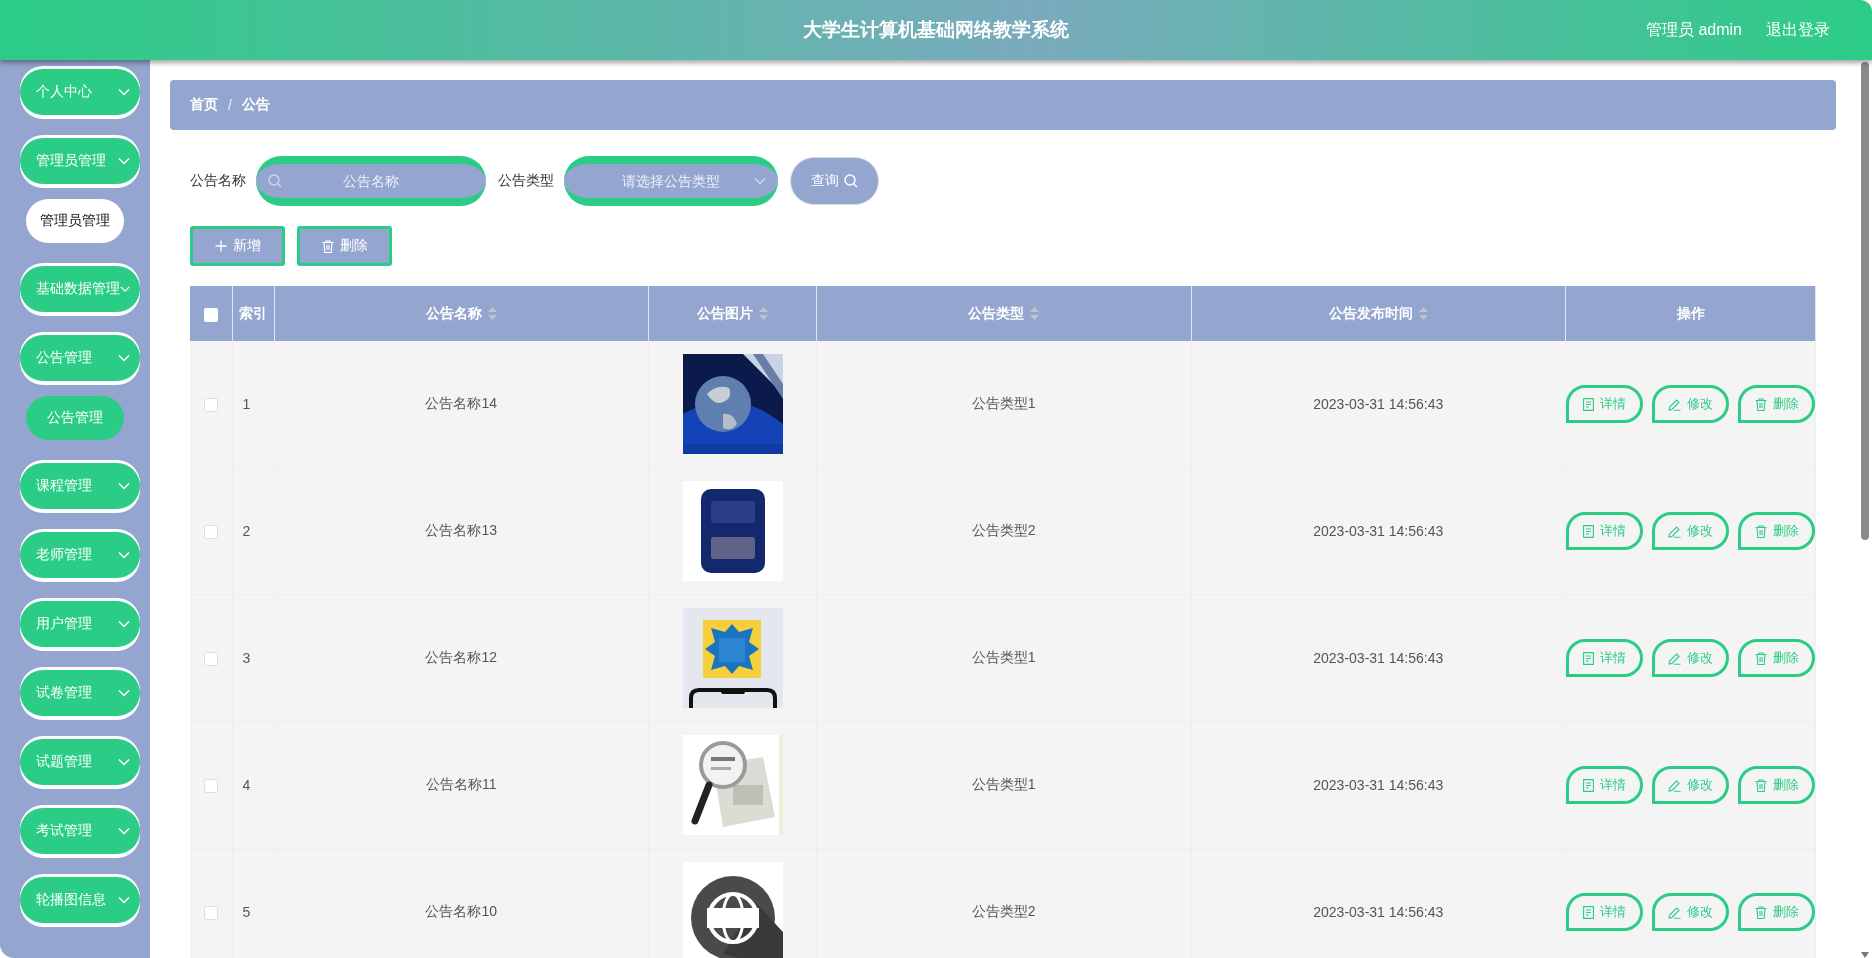 The height and width of the screenshot is (958, 1872). Describe the element at coordinates (461, 657) in the screenshot. I see `table-cell: 公告名称12` at that location.